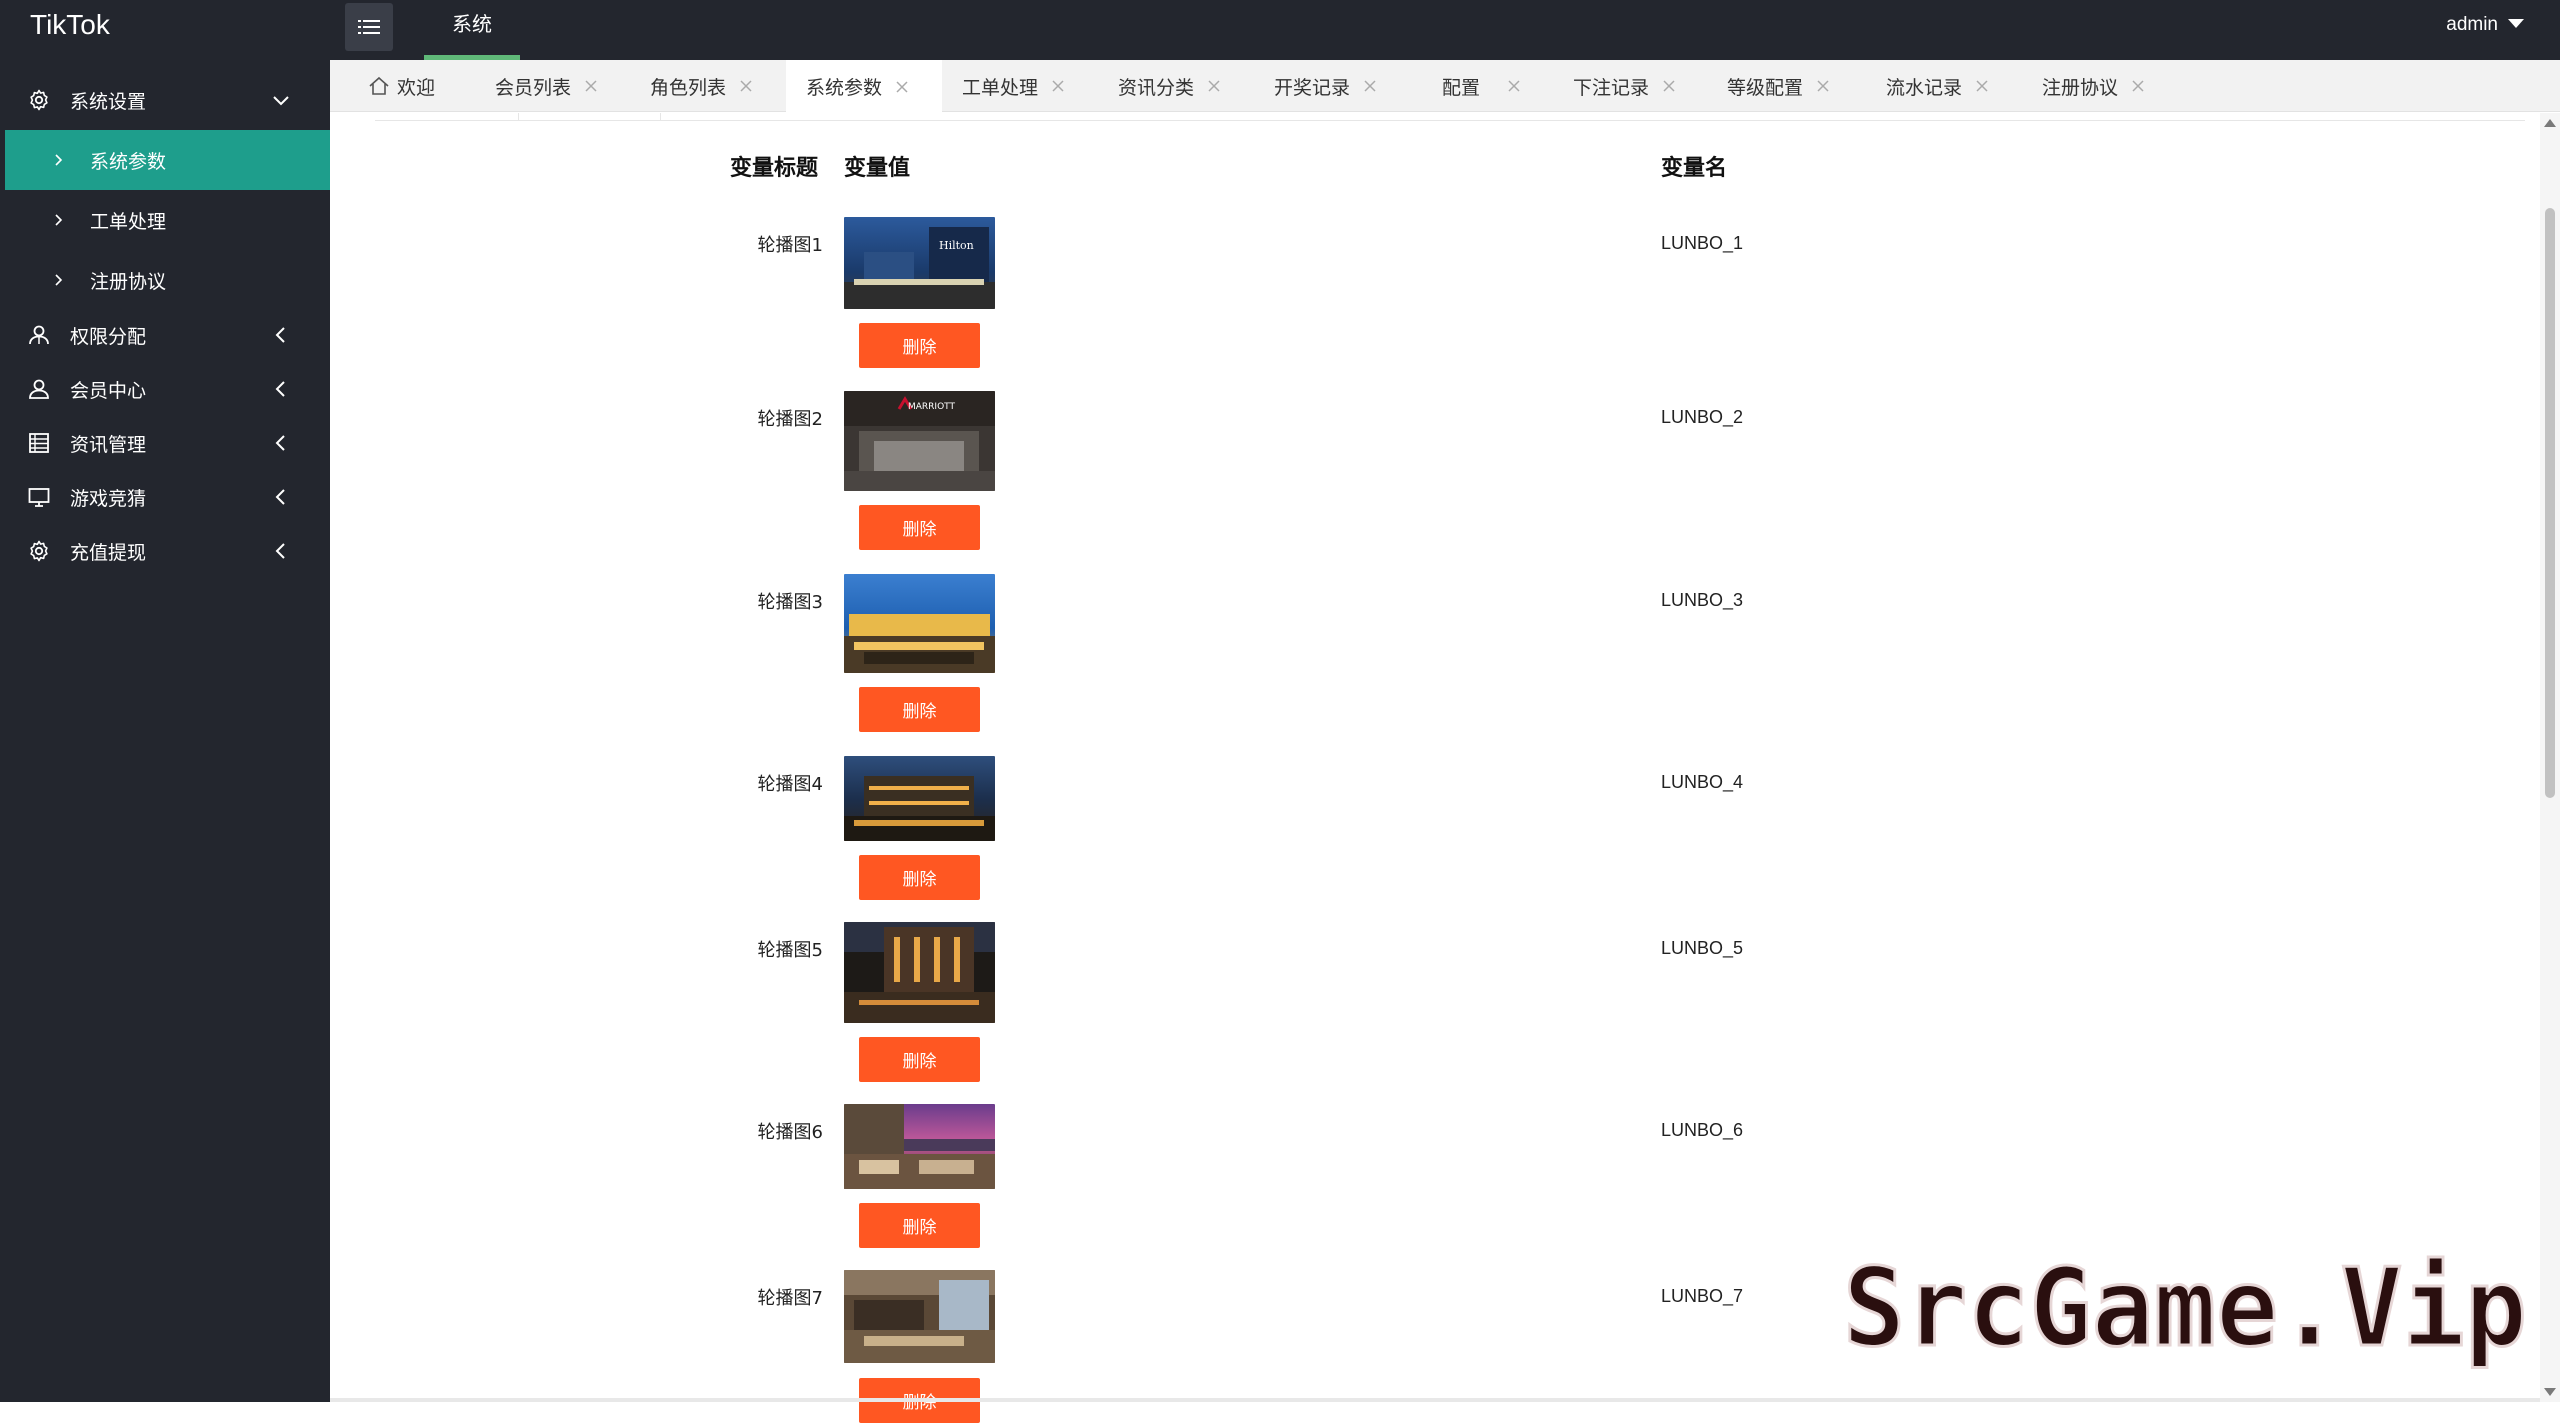 Image resolution: width=2560 pixels, height=1423 pixels. What do you see at coordinates (165, 30) in the screenshot?
I see `app-logo: TikTok` at bounding box center [165, 30].